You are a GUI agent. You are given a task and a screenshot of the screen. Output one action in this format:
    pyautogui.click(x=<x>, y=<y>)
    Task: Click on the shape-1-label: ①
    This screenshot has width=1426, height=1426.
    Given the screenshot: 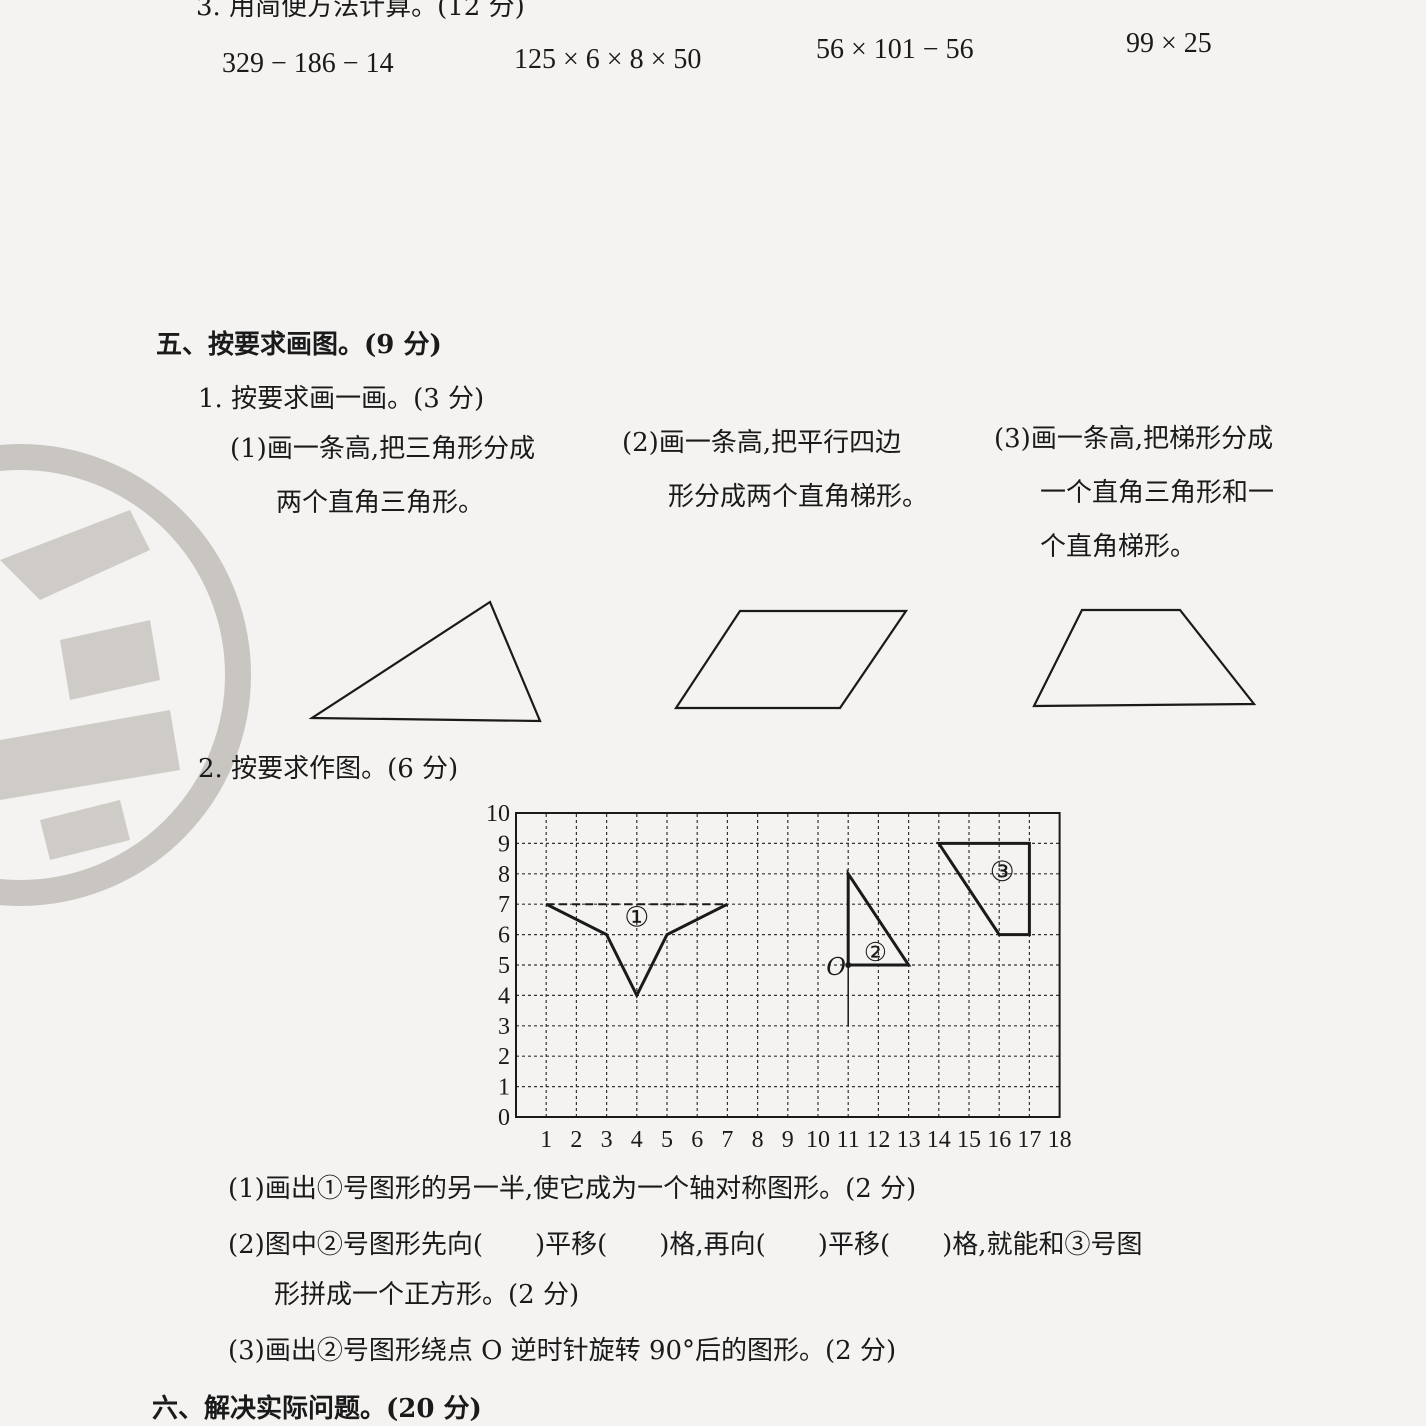 What is the action you would take?
    pyautogui.click(x=636, y=916)
    